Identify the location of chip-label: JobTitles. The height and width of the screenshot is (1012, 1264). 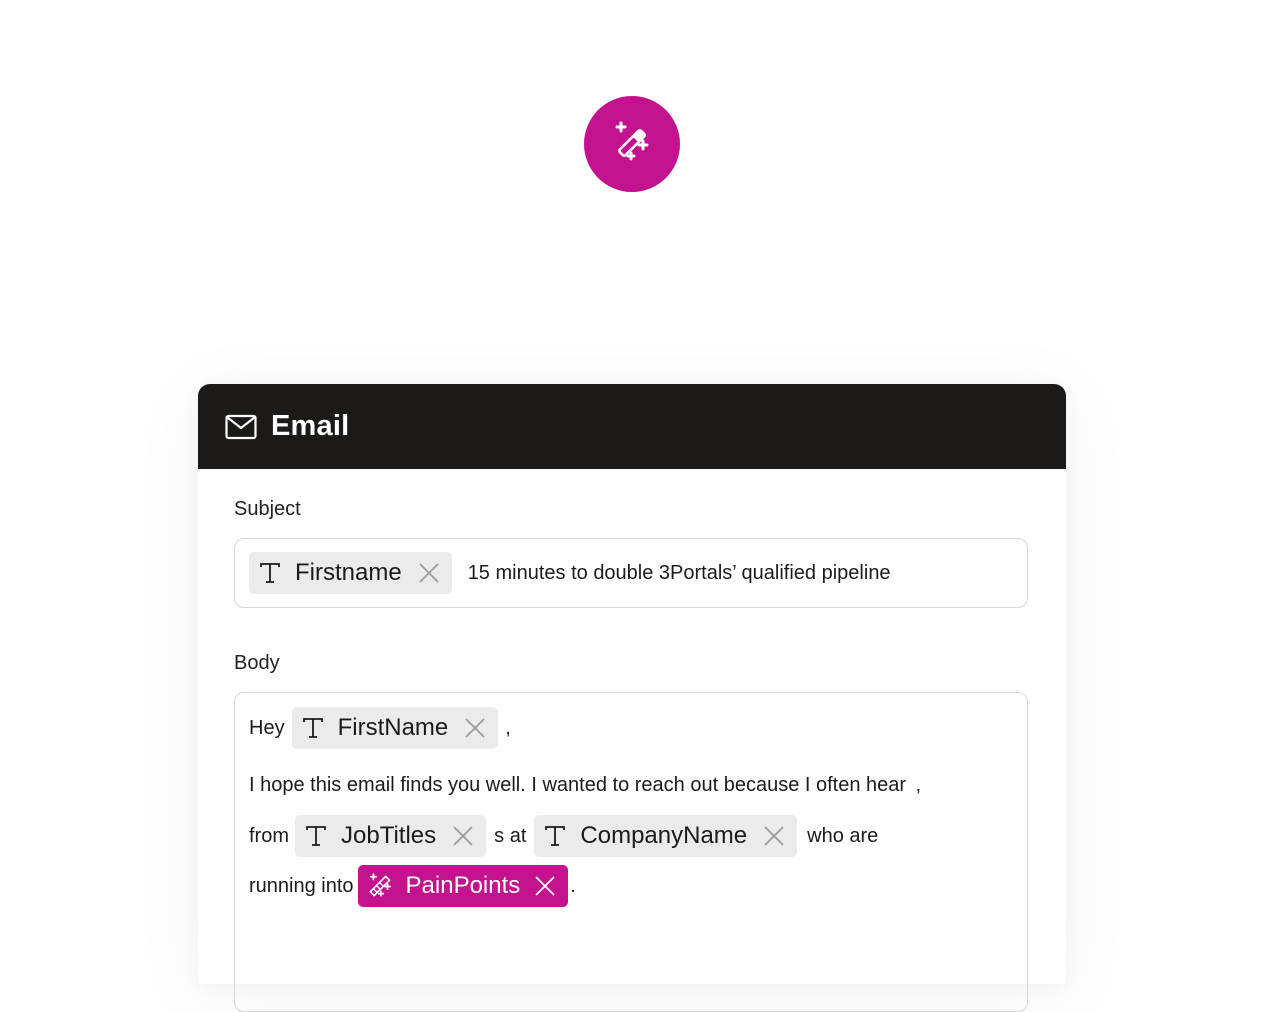
(389, 835).